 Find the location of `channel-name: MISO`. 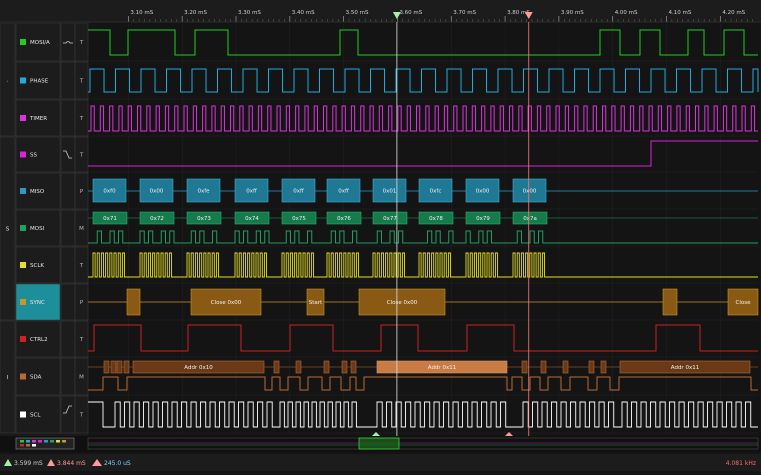

channel-name: MISO is located at coordinates (37, 192).